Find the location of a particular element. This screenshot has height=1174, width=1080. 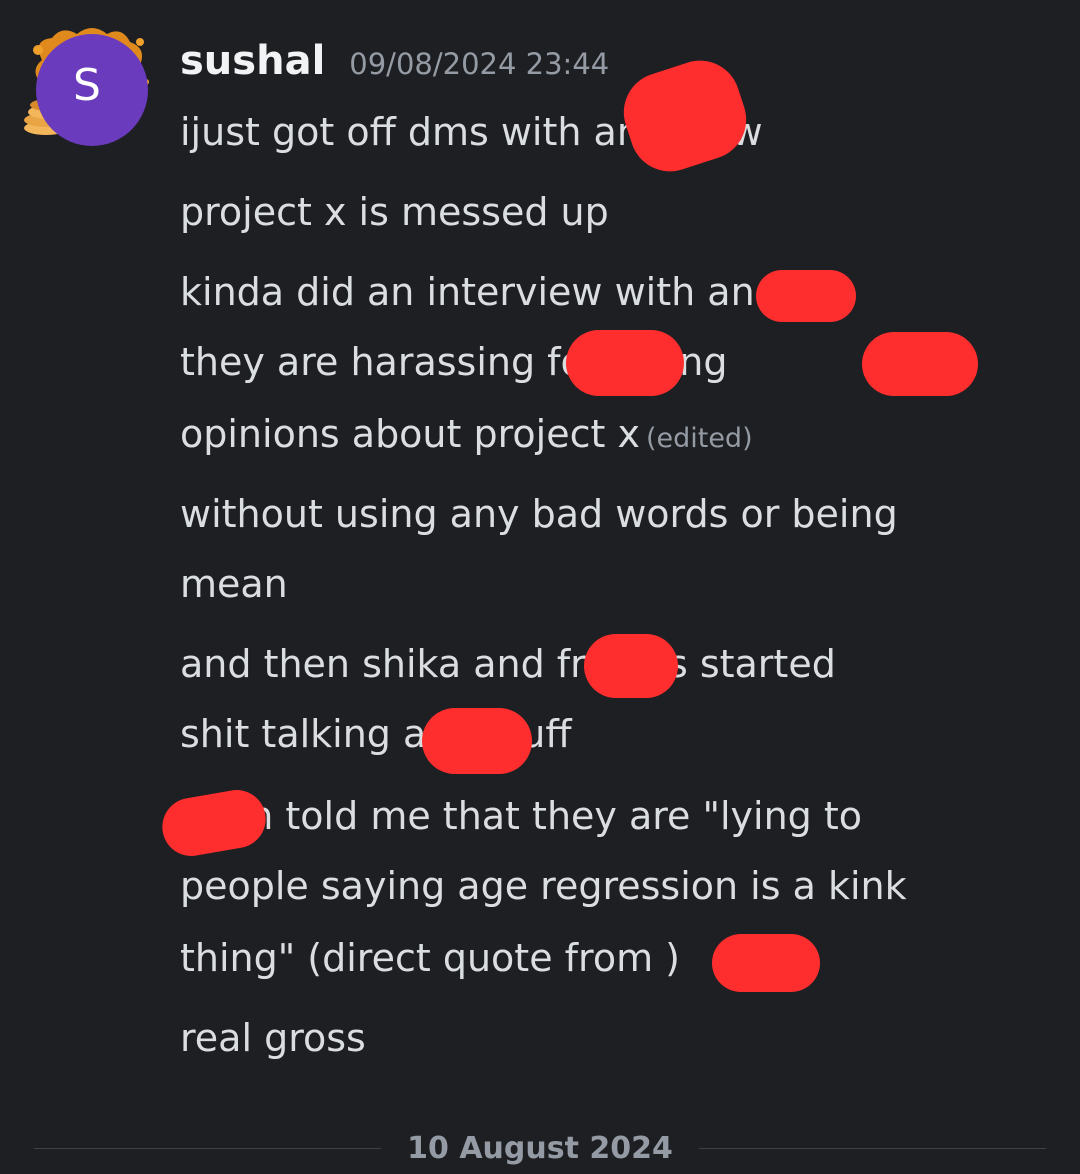

message-line: even told me that they are "lying to is located at coordinates (521, 816).